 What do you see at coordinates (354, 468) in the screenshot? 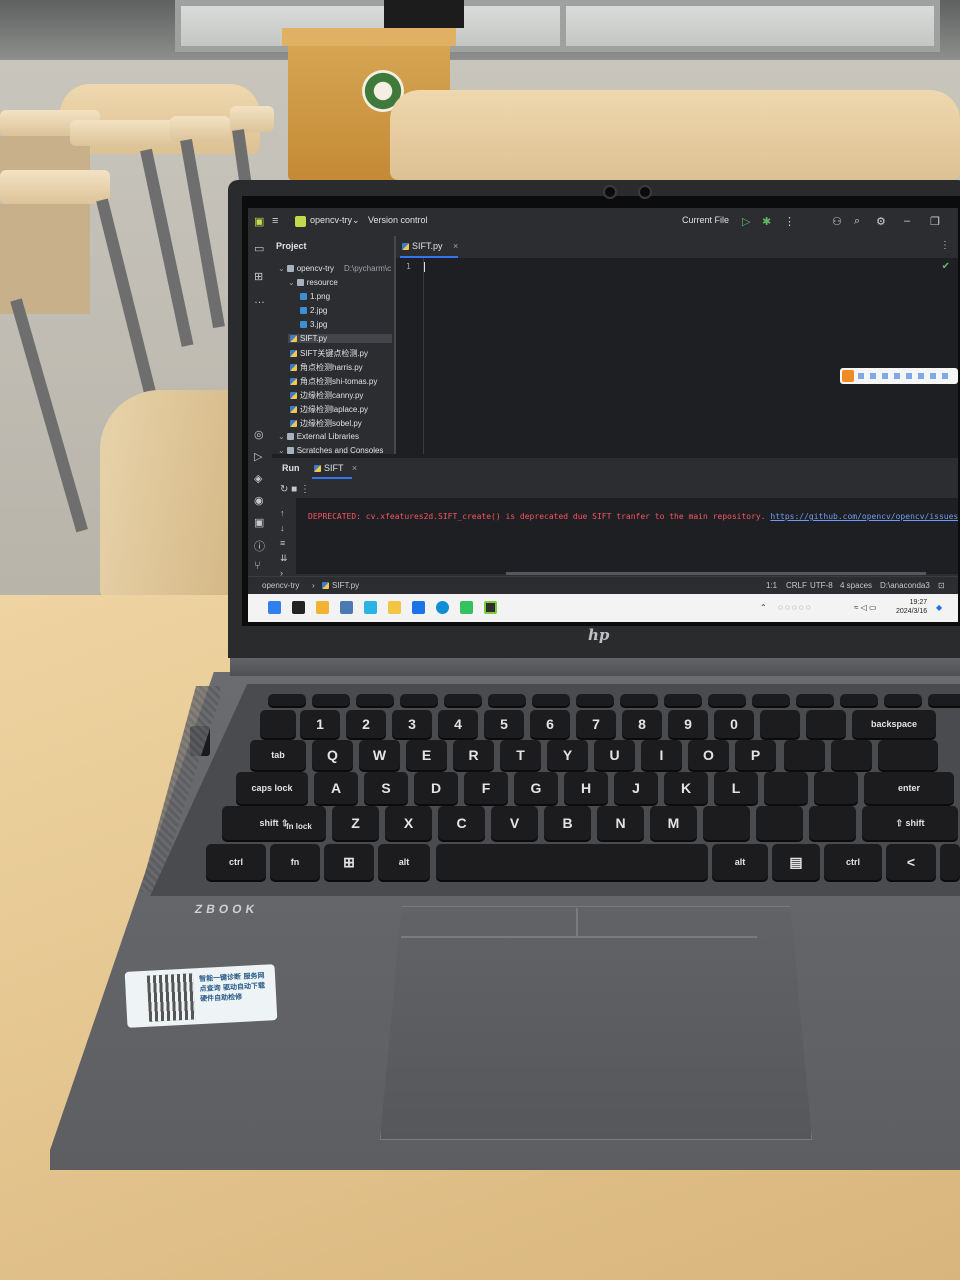
I see `close-run-tab-icon: ×` at bounding box center [354, 468].